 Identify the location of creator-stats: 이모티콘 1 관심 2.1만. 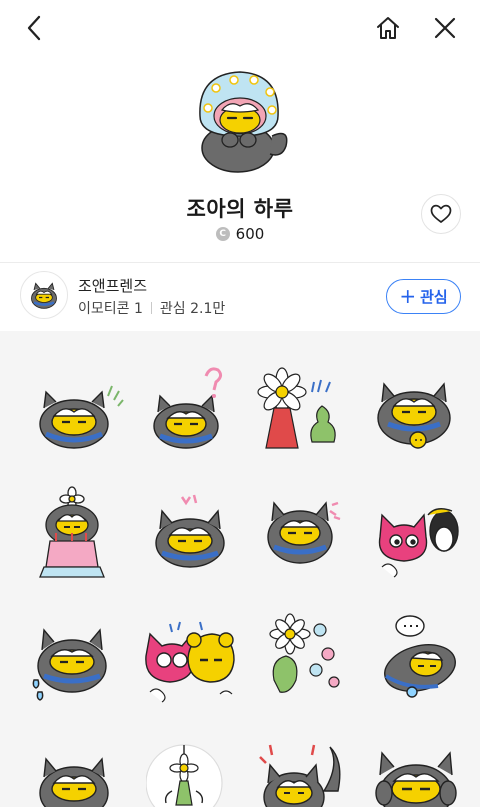
(151, 308).